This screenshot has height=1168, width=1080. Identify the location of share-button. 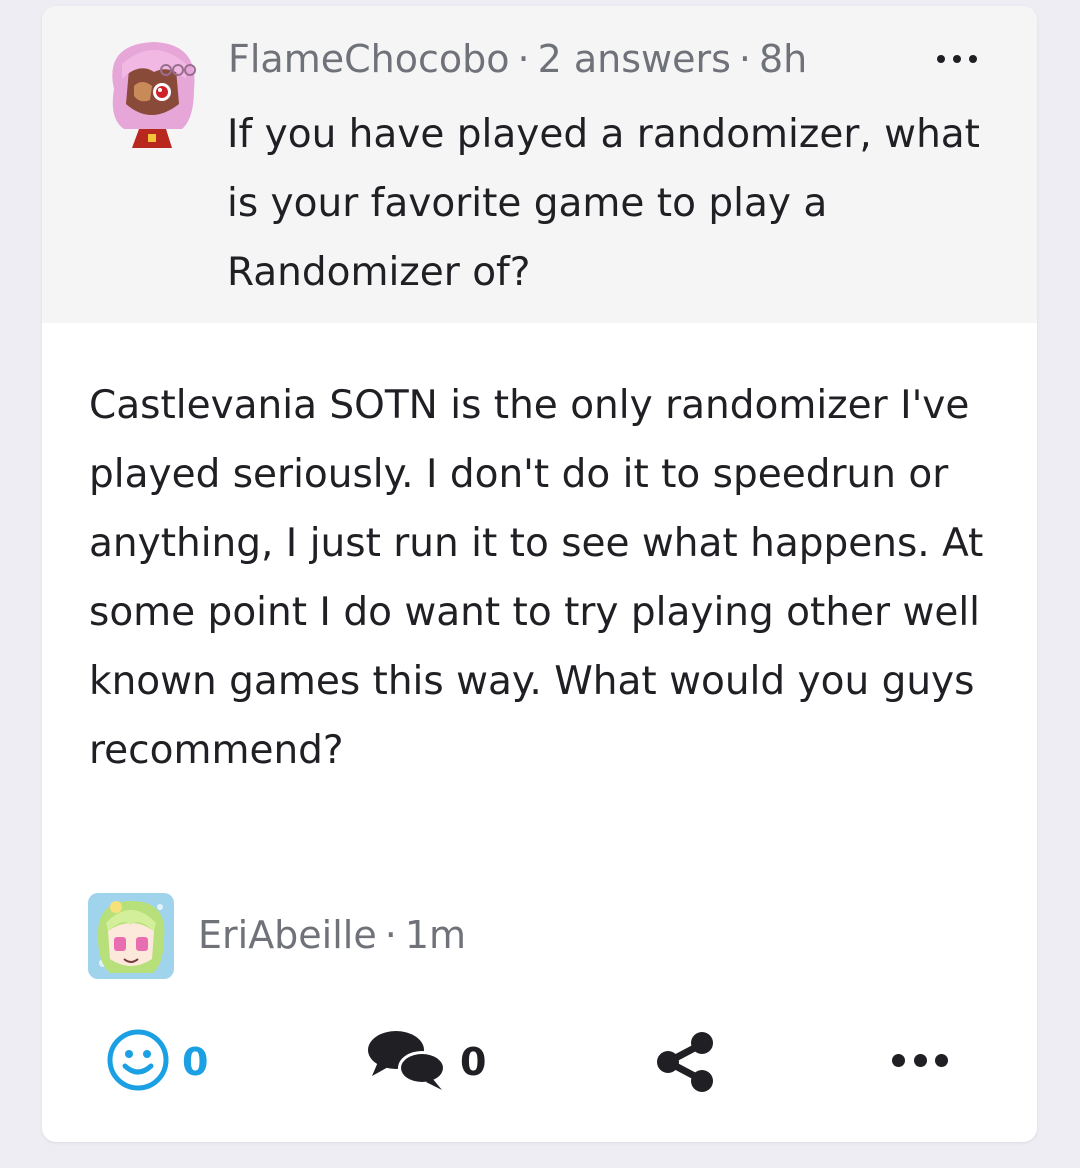
(686, 1064).